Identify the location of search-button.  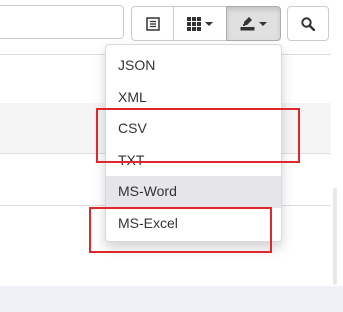
(308, 23).